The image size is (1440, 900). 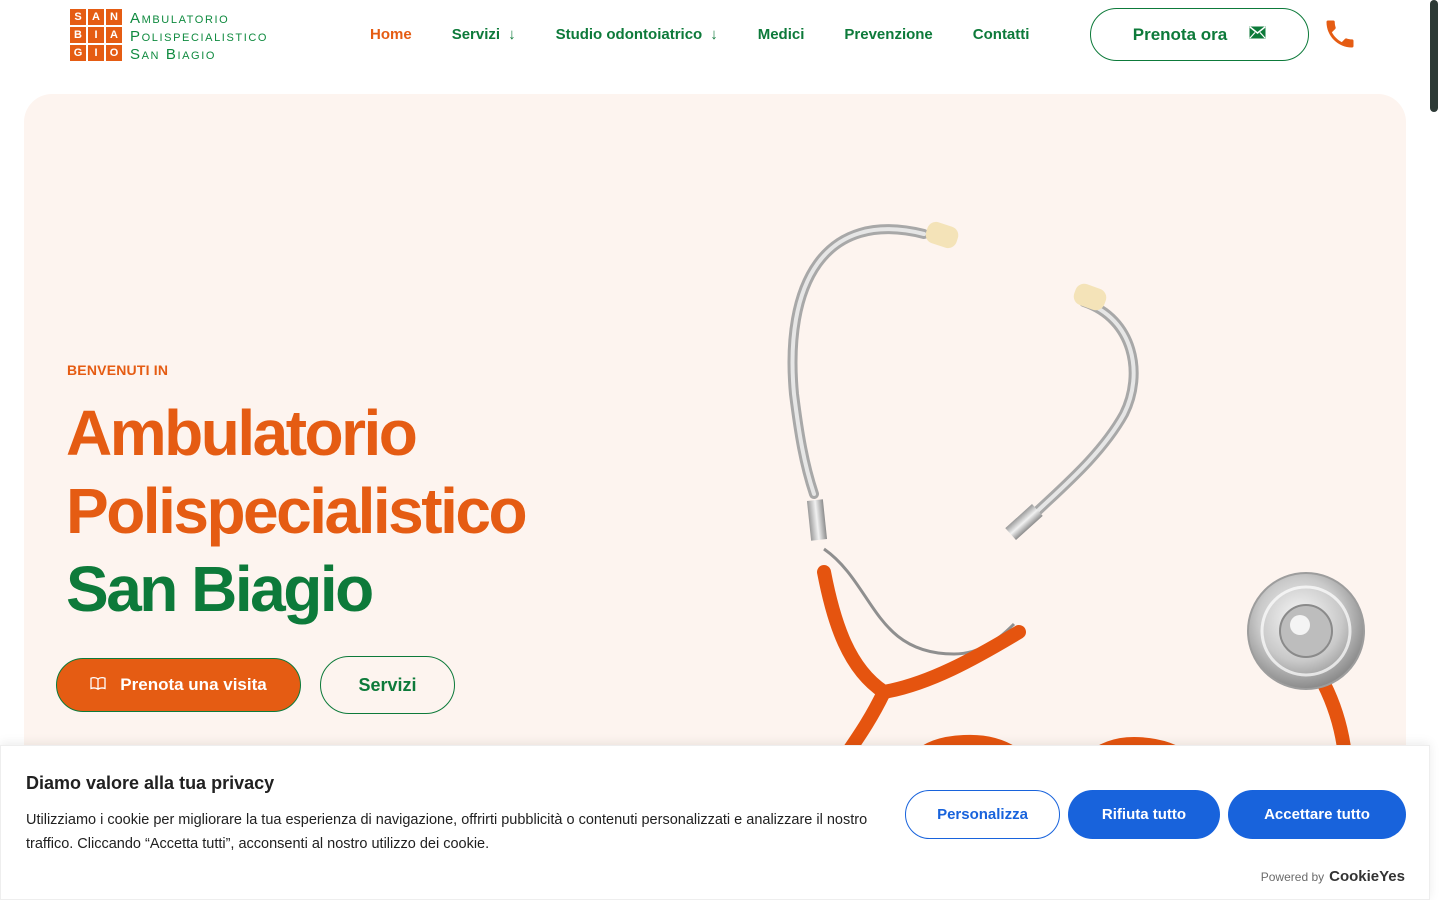 What do you see at coordinates (193, 684) in the screenshot?
I see `prenota-visita-label: Prenota una visita` at bounding box center [193, 684].